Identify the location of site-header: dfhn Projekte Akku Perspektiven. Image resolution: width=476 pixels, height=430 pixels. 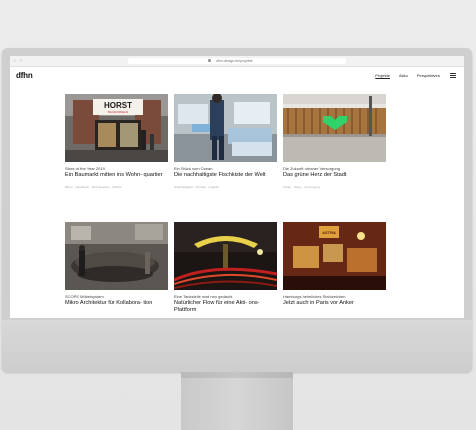
(237, 74).